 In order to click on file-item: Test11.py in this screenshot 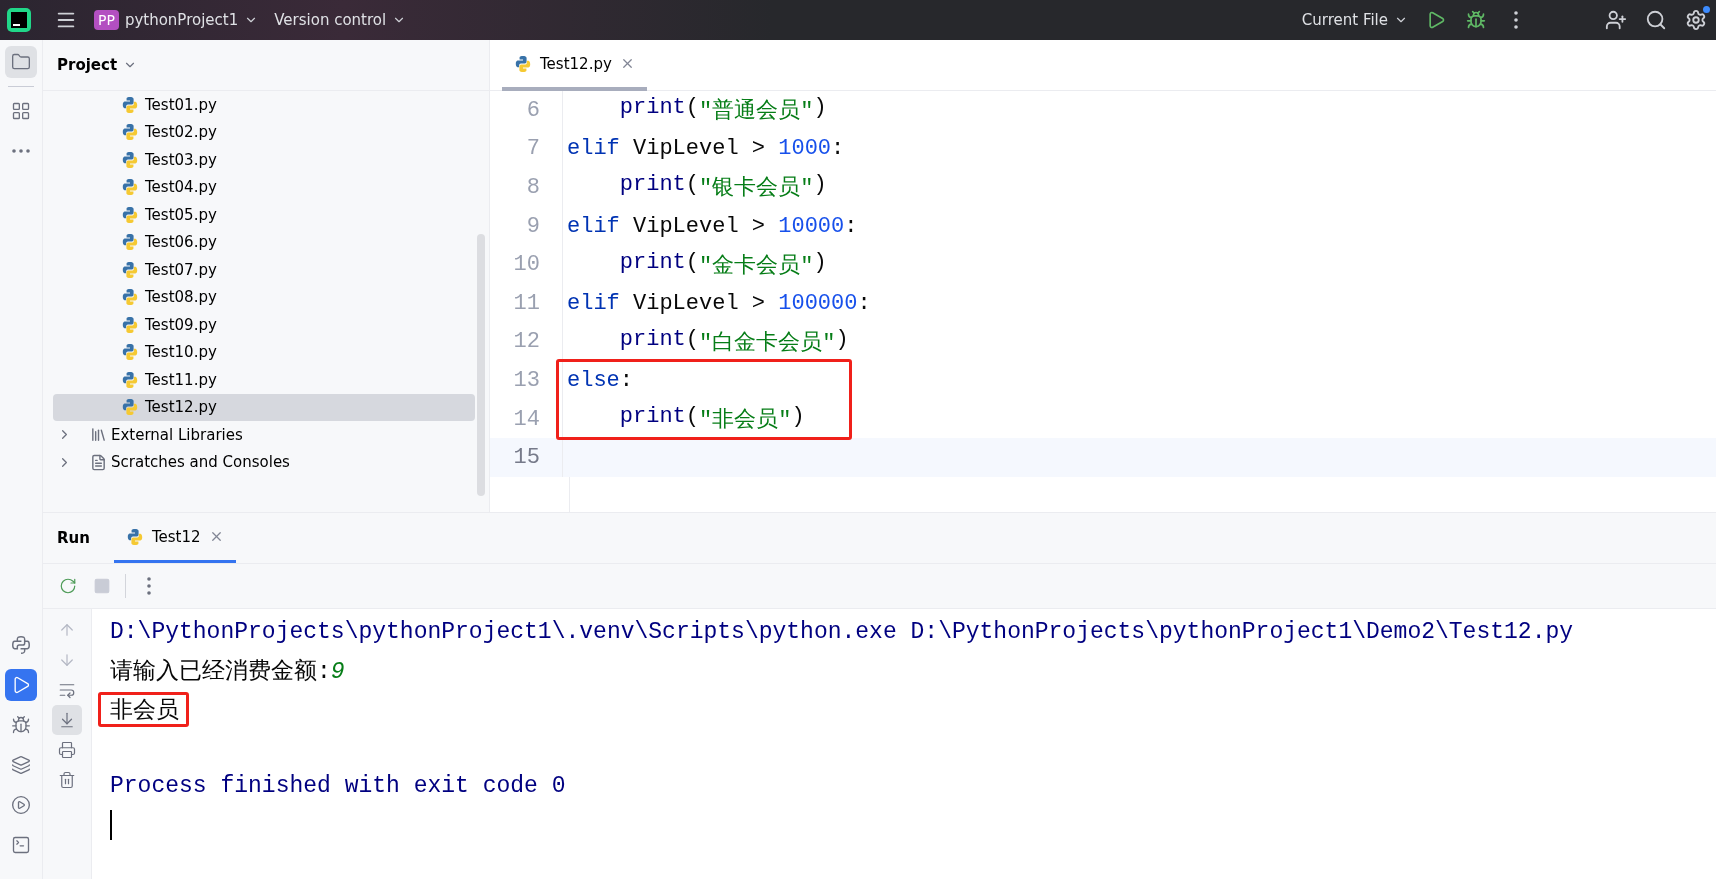, I will do `click(264, 380)`.